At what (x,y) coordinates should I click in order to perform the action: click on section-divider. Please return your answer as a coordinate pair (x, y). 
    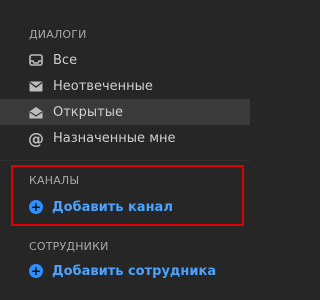
    Looking at the image, I should click on (125, 160).